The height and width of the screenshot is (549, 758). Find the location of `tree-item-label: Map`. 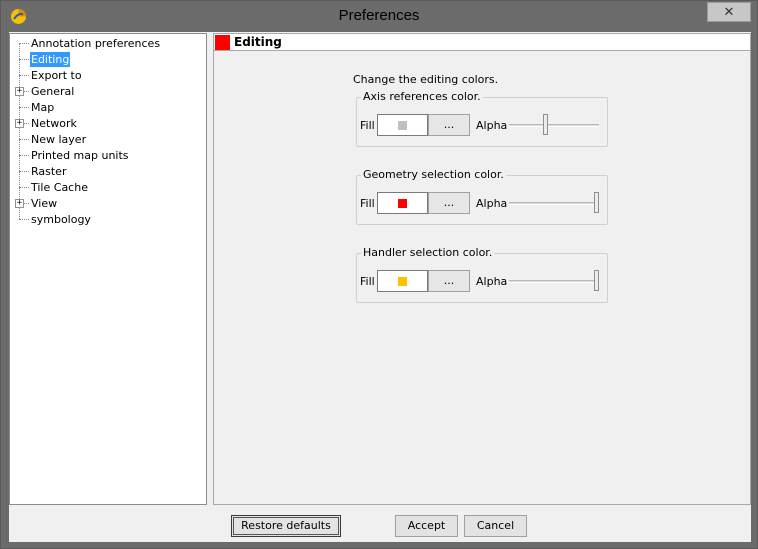

tree-item-label: Map is located at coordinates (43, 107).